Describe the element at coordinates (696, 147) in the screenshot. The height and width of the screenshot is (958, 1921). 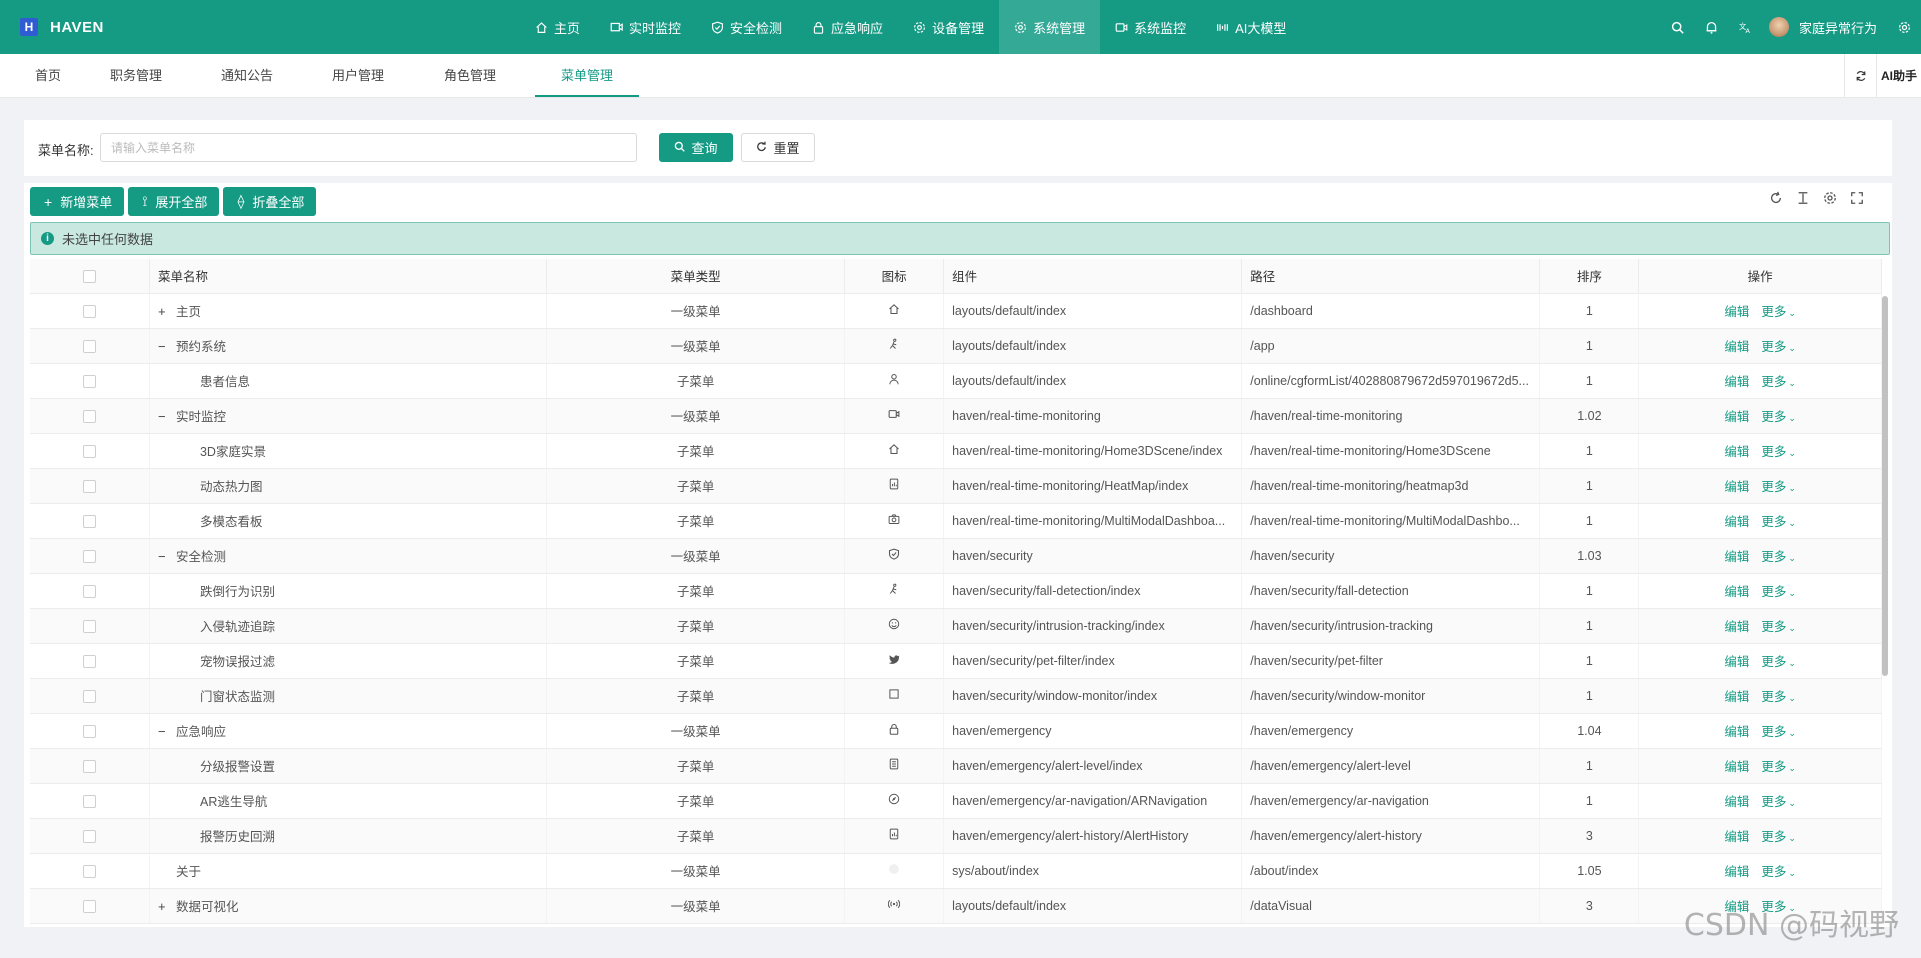
I see `query-button: 查询` at that location.